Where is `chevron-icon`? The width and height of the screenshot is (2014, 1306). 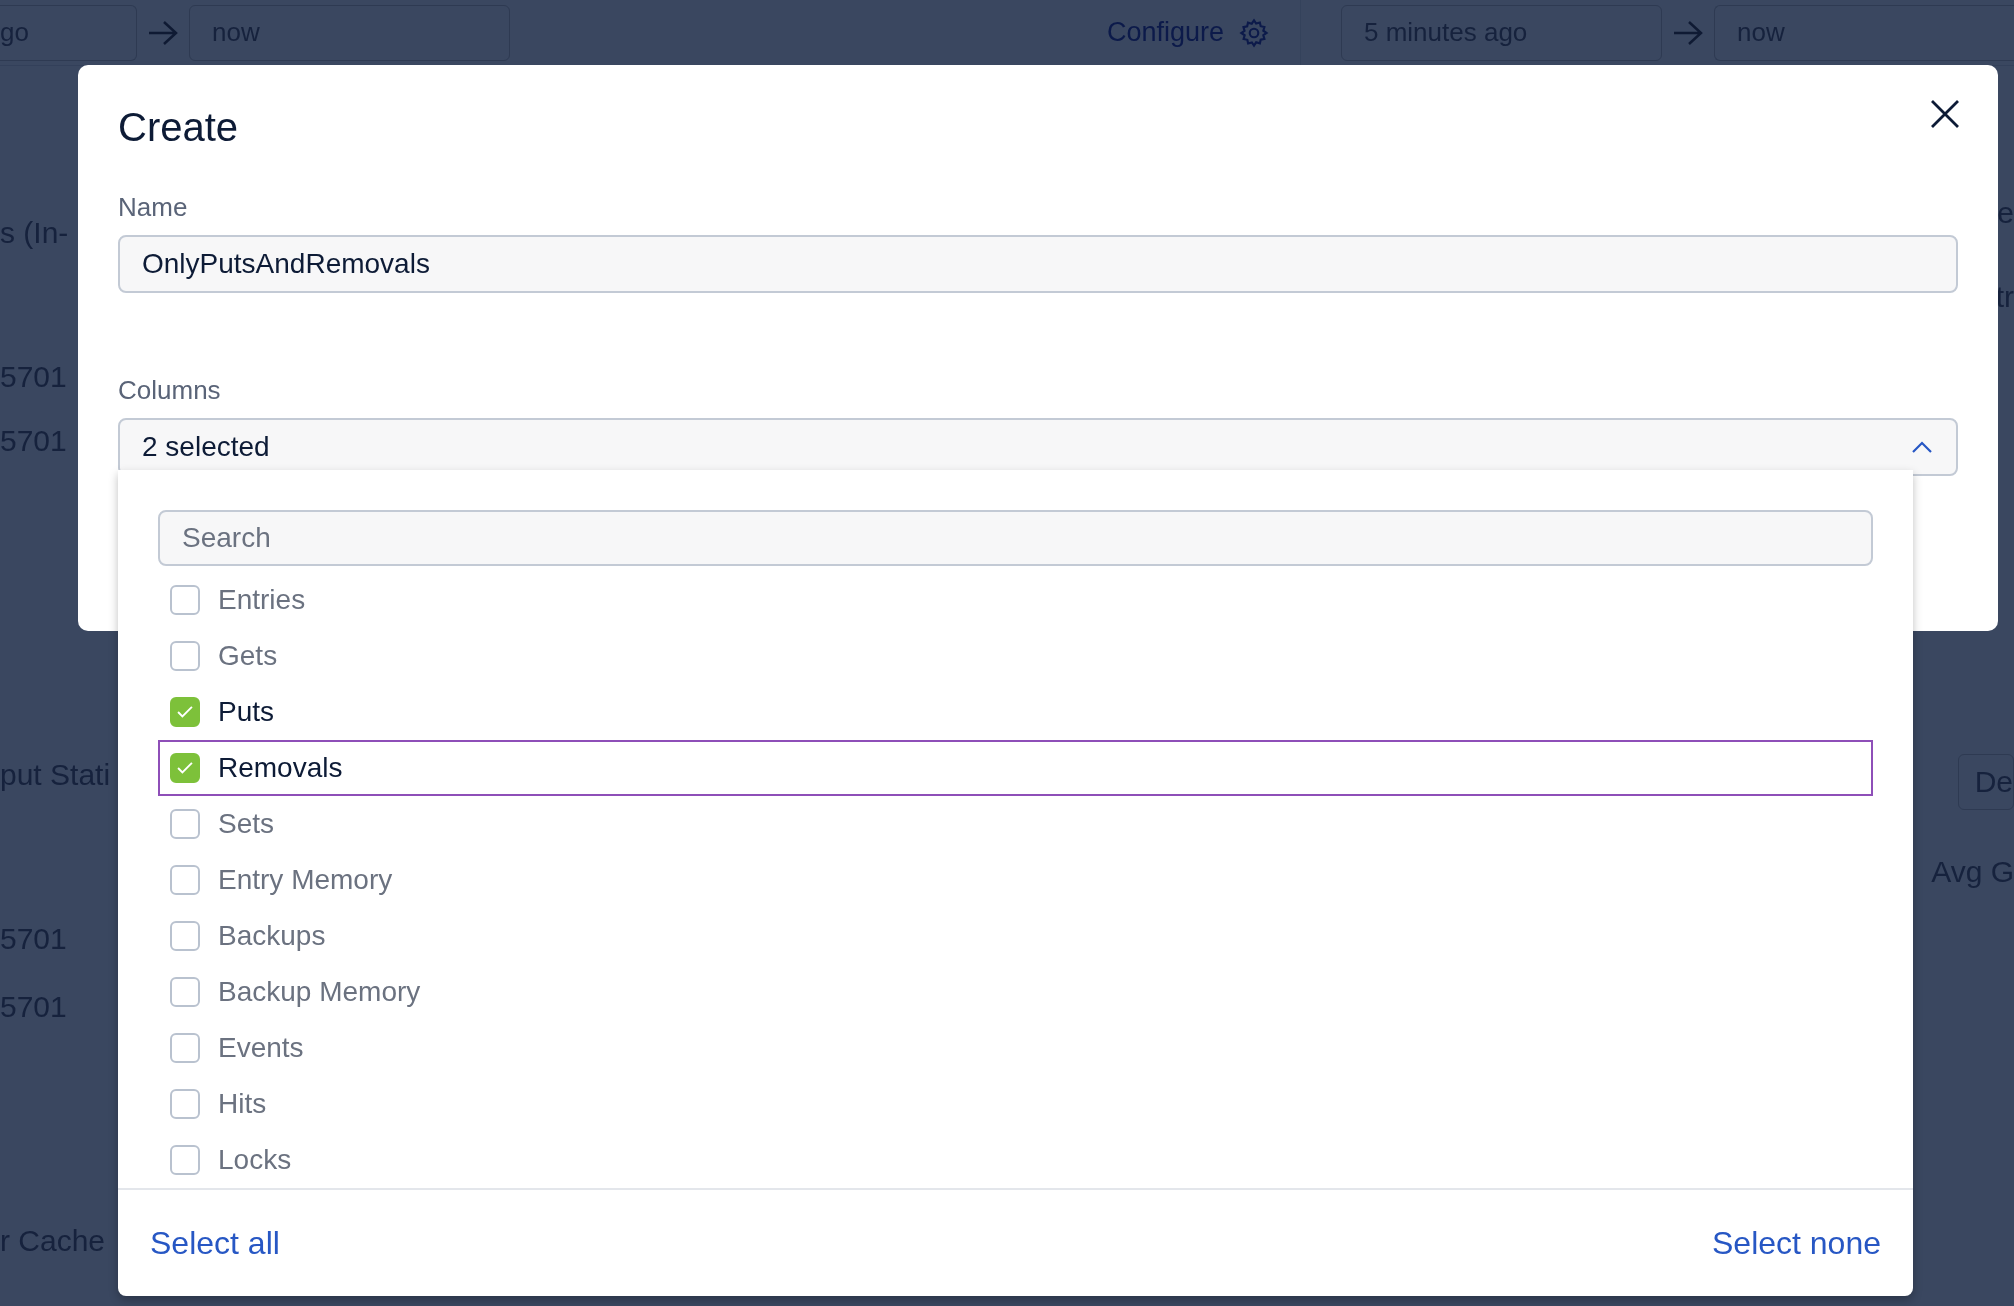 chevron-icon is located at coordinates (1922, 447).